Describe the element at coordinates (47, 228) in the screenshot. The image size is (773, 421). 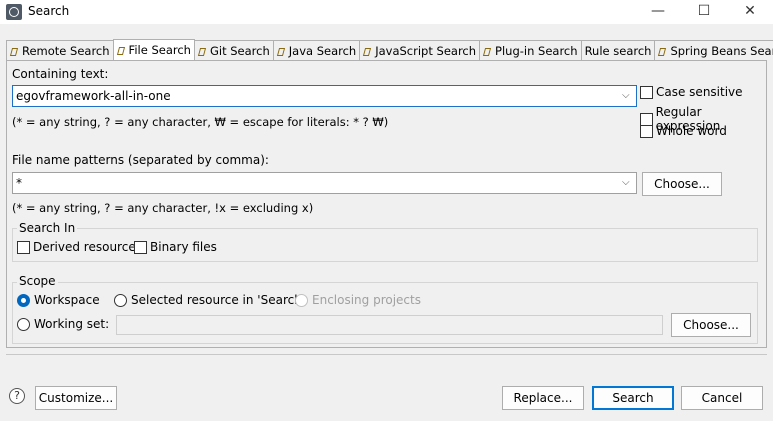
I see `search-in-label: Search In` at that location.